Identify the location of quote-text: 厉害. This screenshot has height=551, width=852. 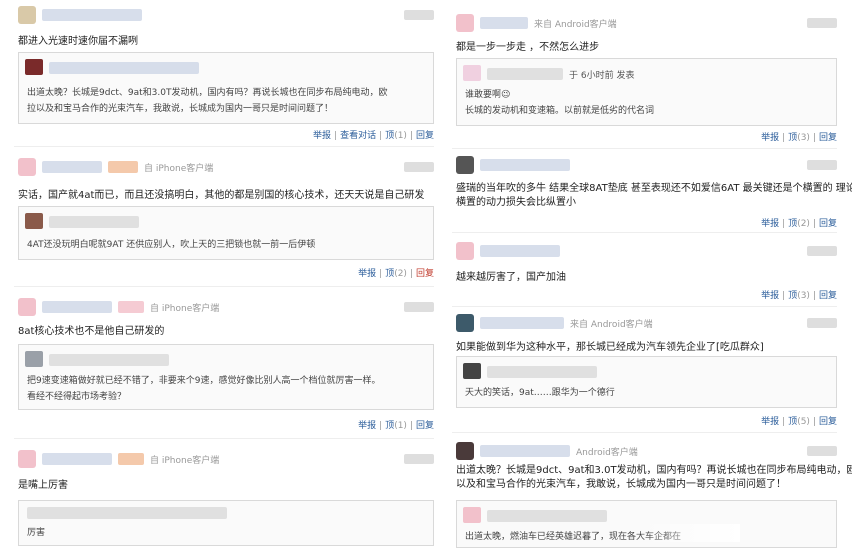
(36, 533).